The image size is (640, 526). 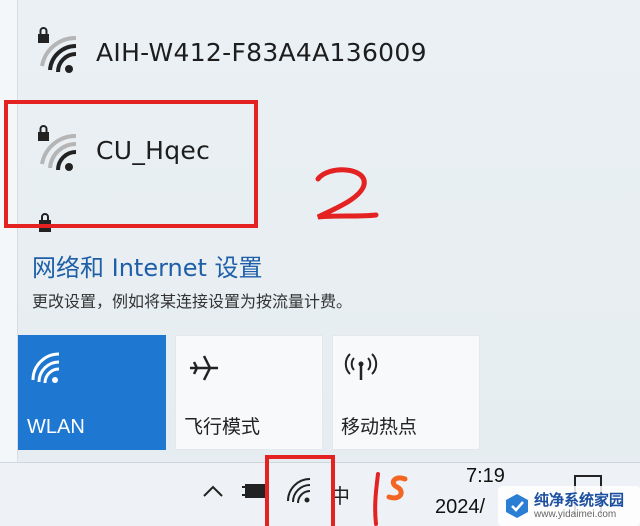 I want to click on mobile-hotspot-toggle: 移动热点, so click(x=406, y=392).